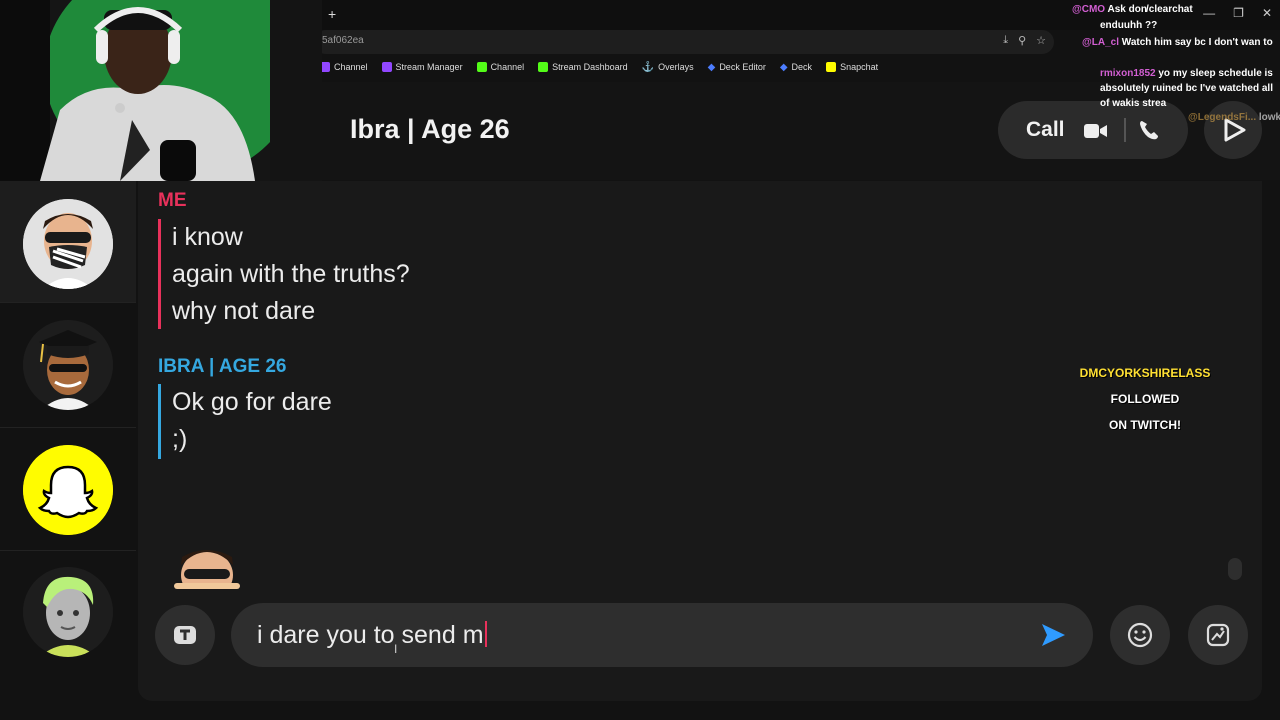  I want to click on typing-bitmoji-peek, so click(207, 569).